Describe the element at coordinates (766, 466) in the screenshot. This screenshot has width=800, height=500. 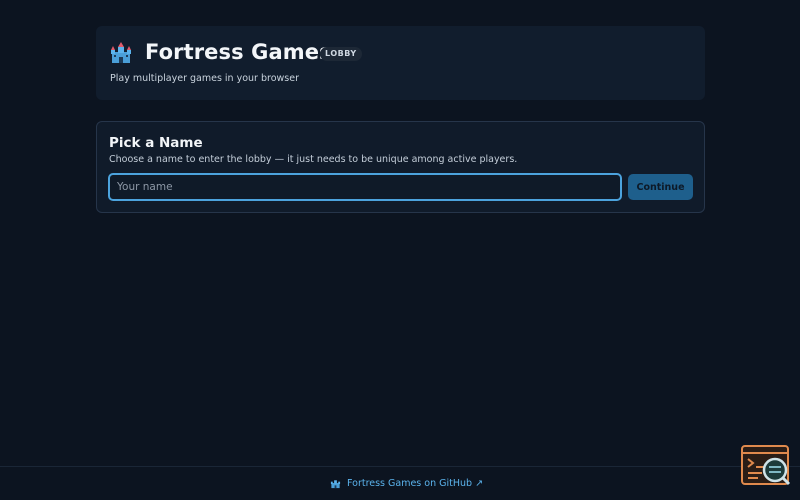
I see `terminal-search-icon` at that location.